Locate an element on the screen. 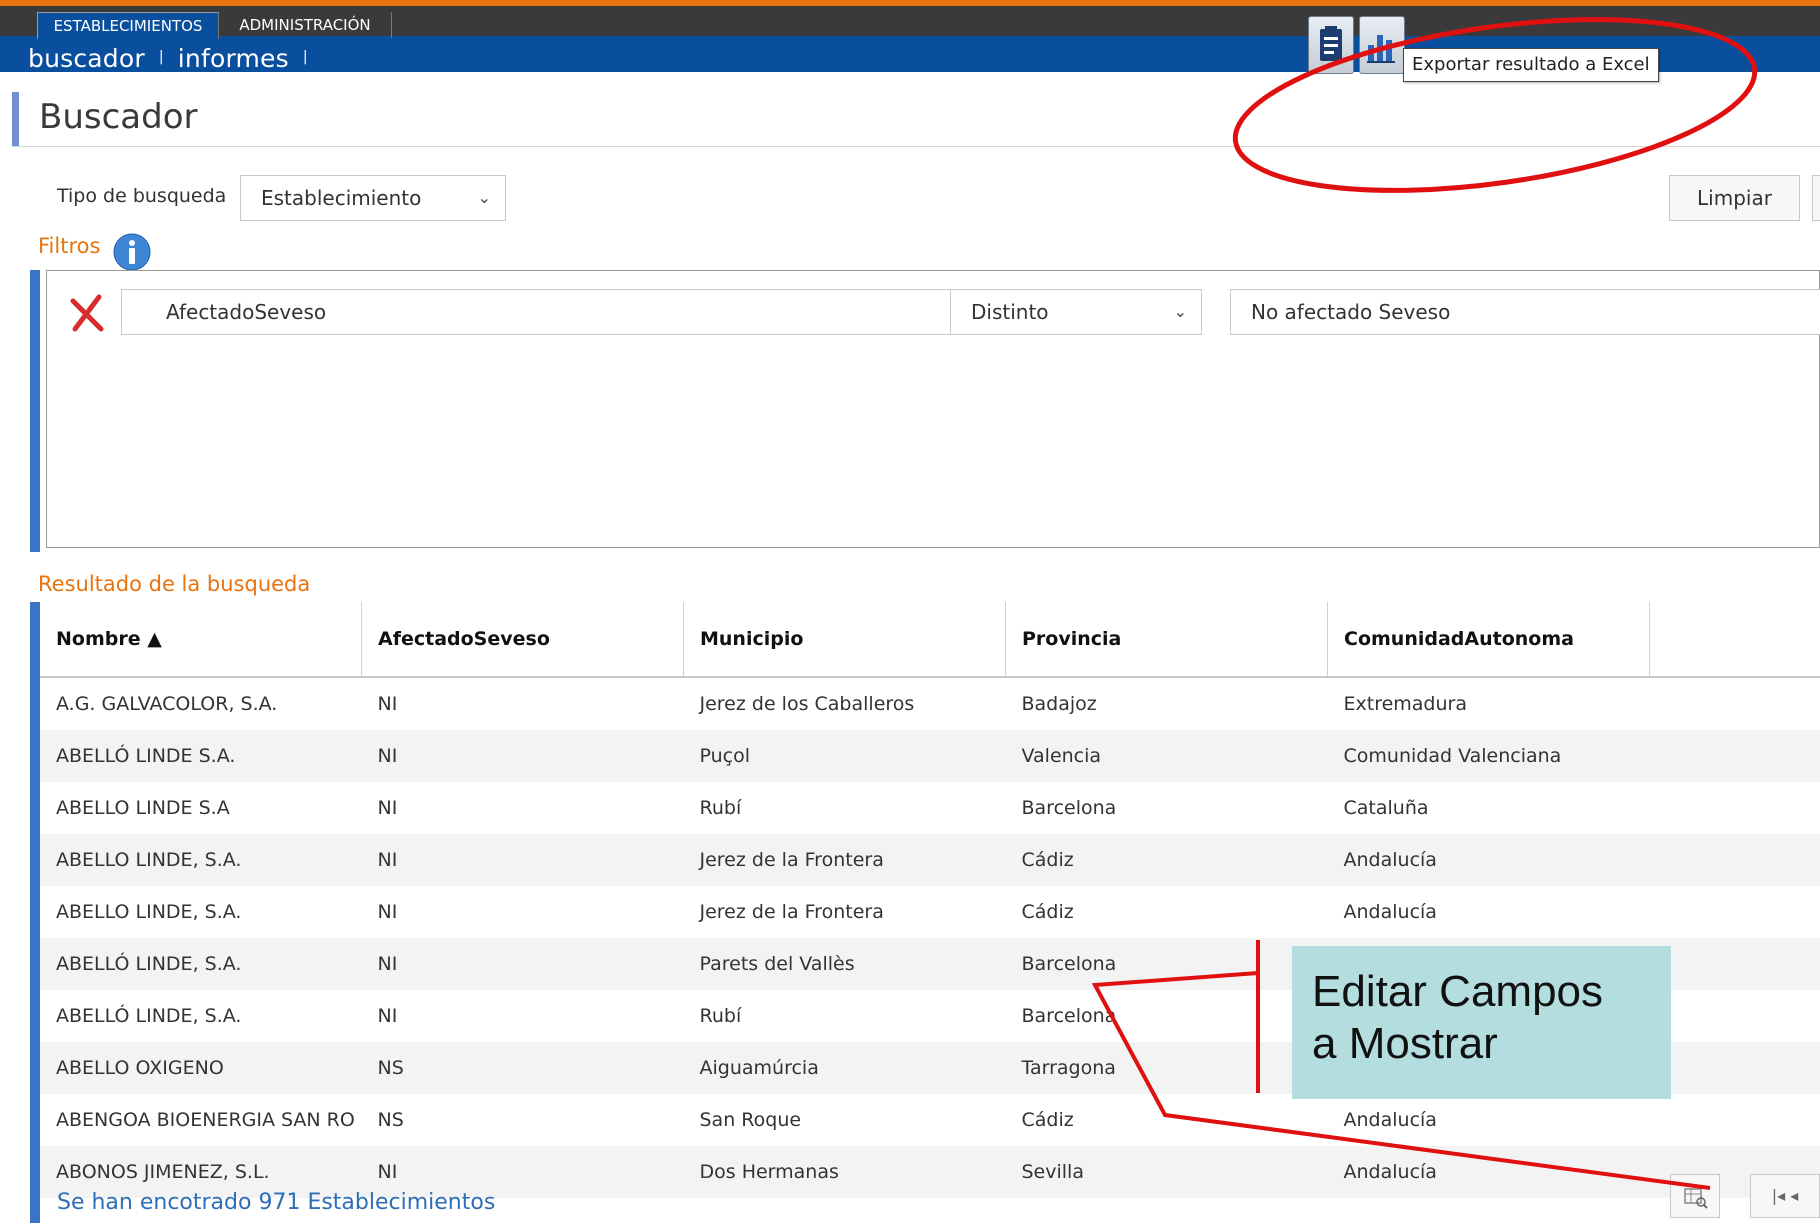 The height and width of the screenshot is (1223, 1820). highlight-ellipse is located at coordinates (1495, 105).